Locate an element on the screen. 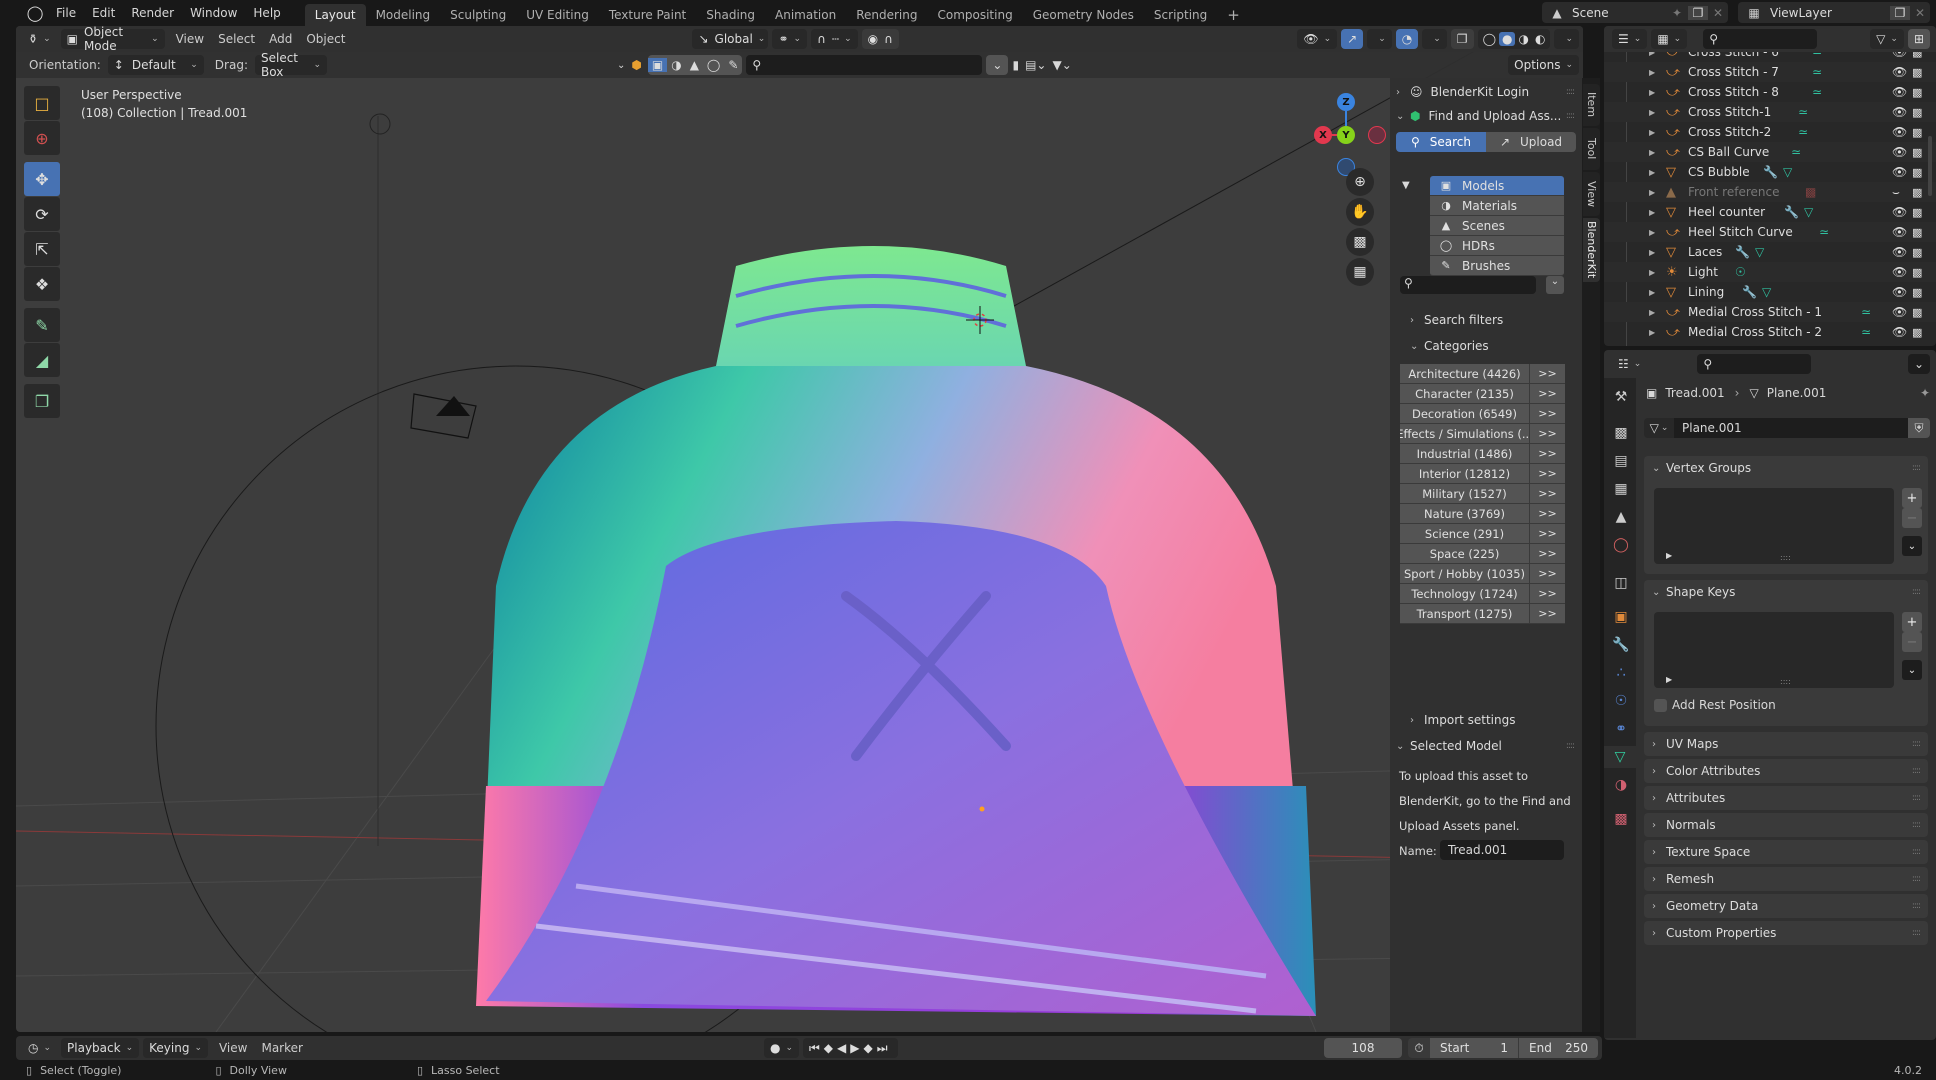  outliner-row: ▶ ⤻ Cross Stitch - 6 ≃ 👁 ▩ is located at coordinates (1770, 57).